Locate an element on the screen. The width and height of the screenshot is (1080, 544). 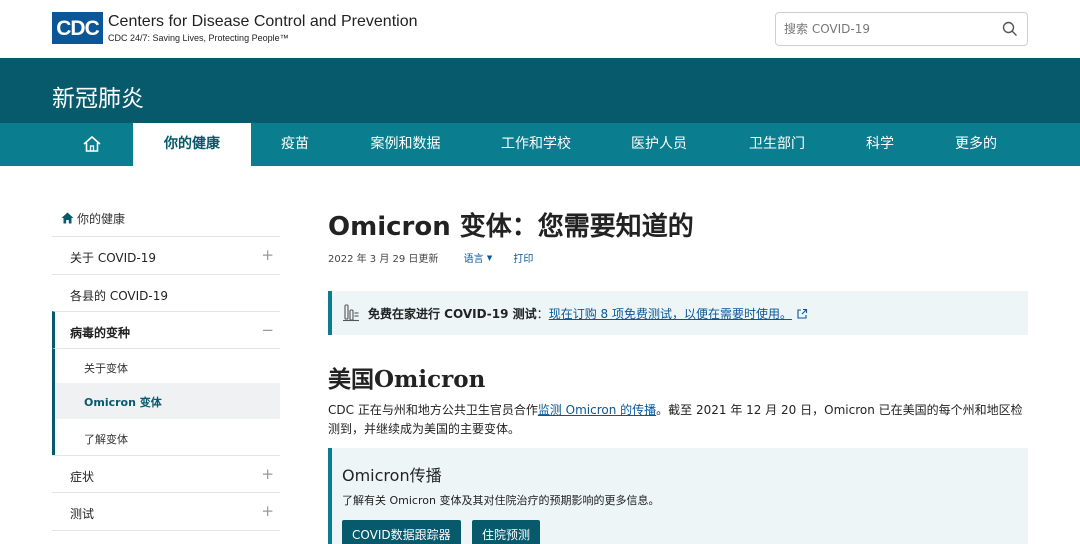
nav-cases-data: 案例和数据 is located at coordinates (405, 144).